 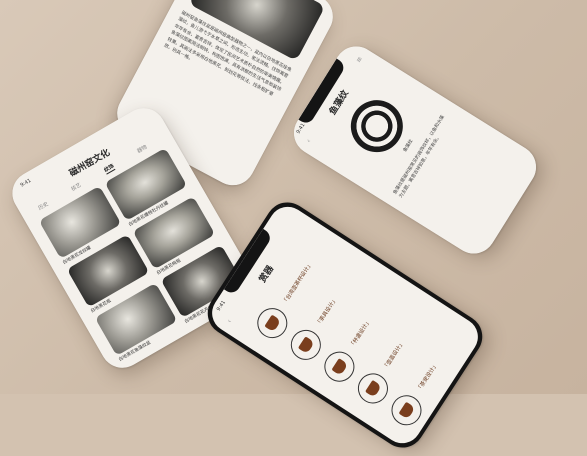 I want to click on tab-ware: 器物, so click(x=142, y=148).